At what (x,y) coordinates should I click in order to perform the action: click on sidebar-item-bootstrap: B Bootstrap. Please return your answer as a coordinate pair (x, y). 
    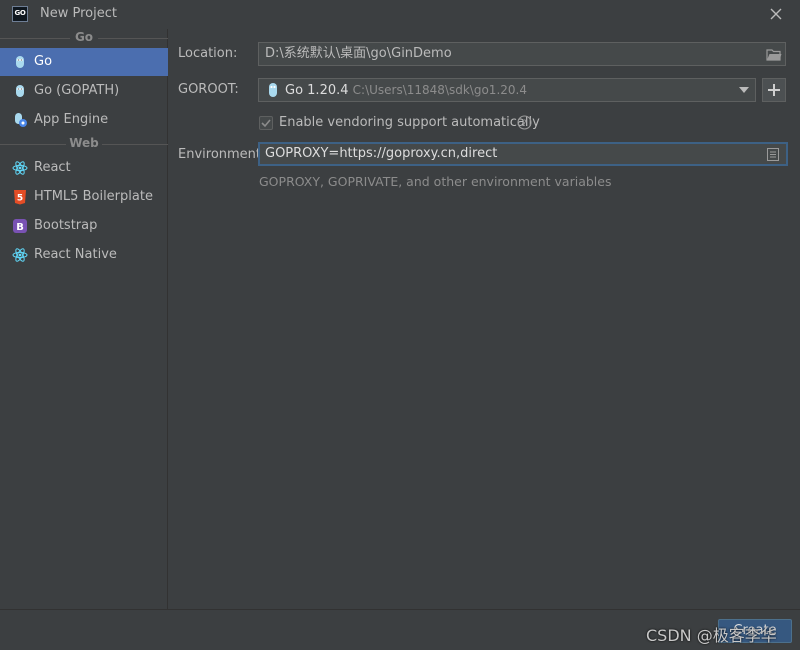
    Looking at the image, I should click on (84, 226).